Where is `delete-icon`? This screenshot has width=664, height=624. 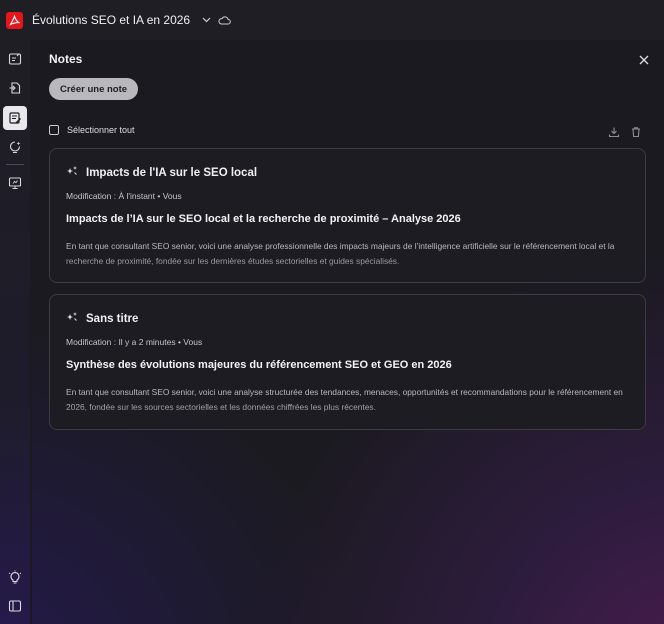
delete-icon is located at coordinates (636, 131).